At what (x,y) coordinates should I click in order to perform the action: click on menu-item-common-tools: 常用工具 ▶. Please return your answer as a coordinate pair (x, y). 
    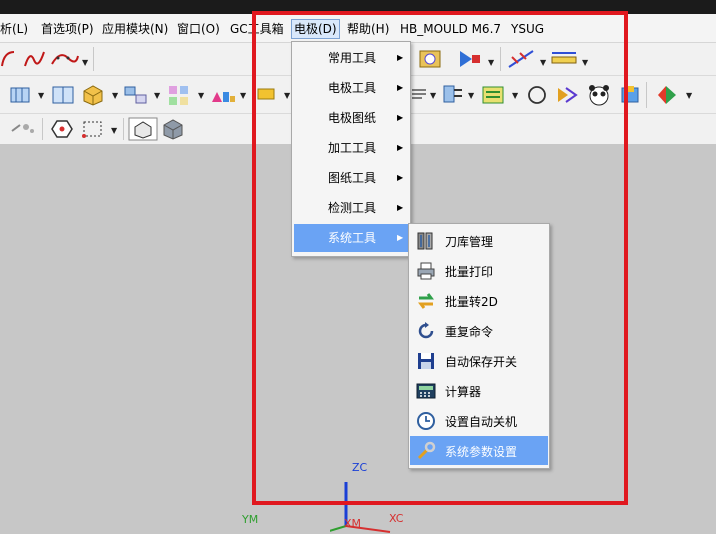
    Looking at the image, I should click on (351, 58).